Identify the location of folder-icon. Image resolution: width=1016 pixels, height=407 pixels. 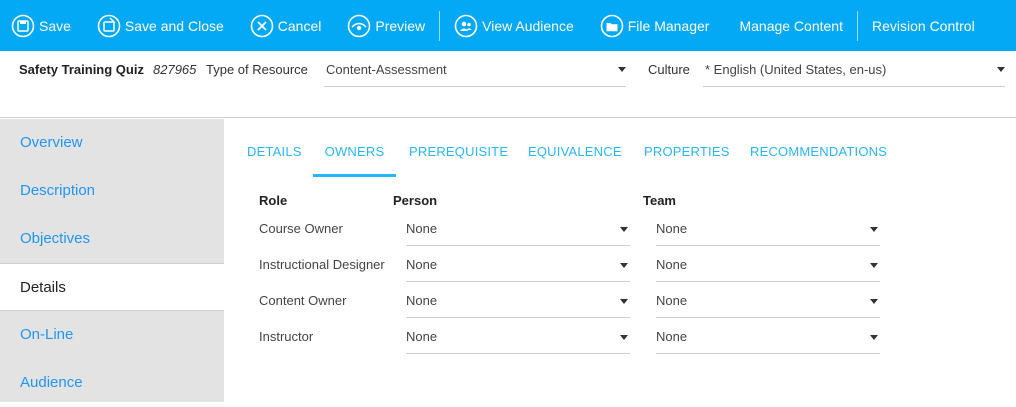
(612, 26).